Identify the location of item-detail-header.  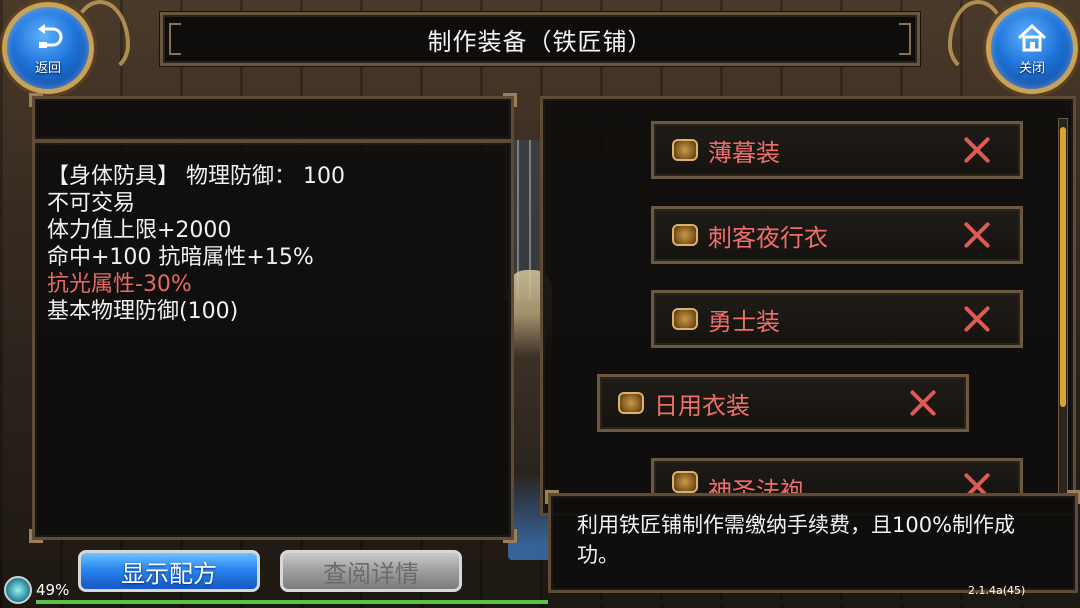
(273, 117).